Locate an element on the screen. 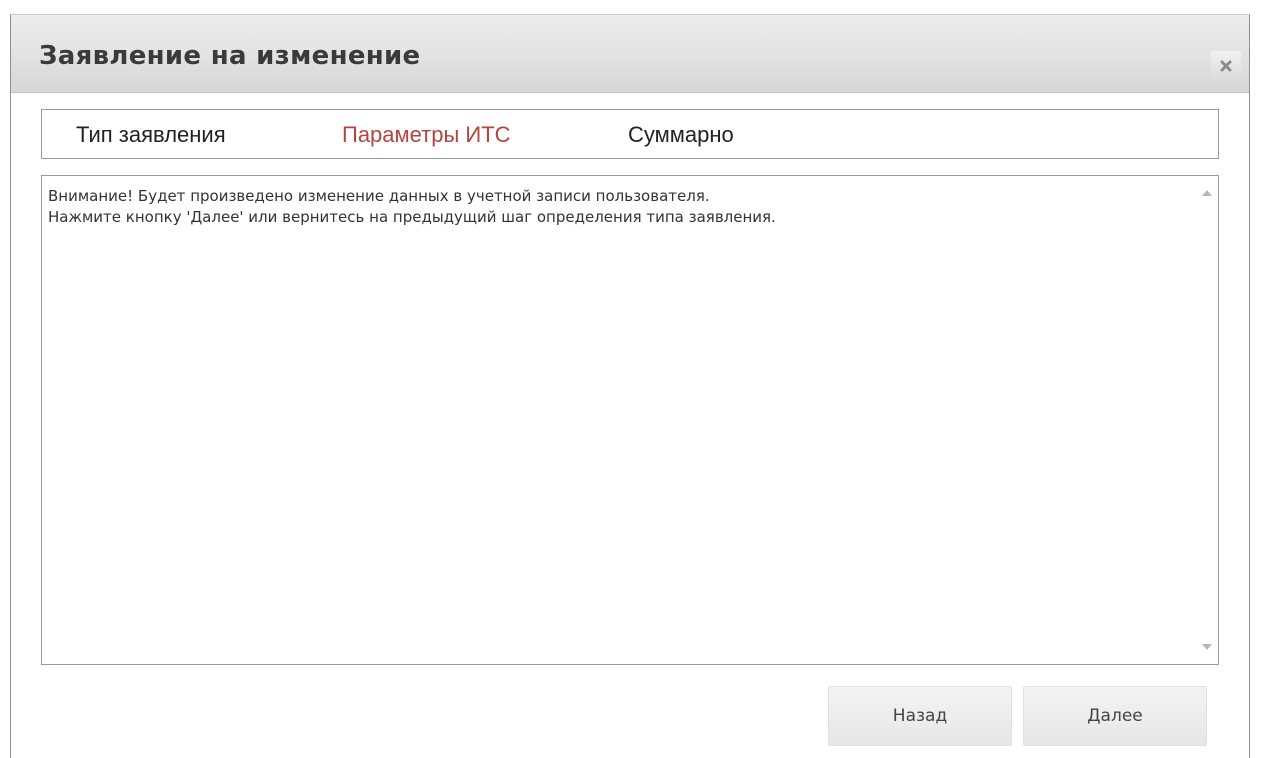  close-button is located at coordinates (1226, 66).